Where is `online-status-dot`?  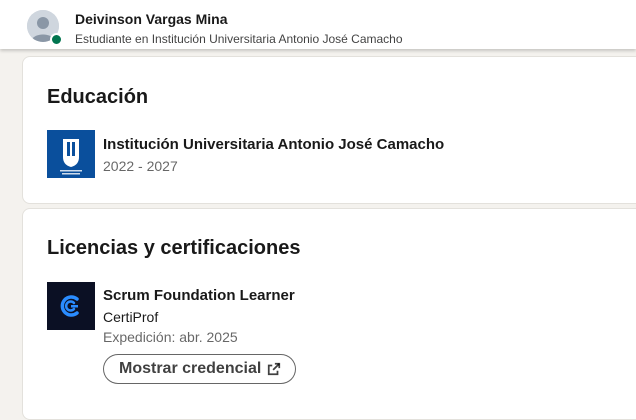 online-status-dot is located at coordinates (56, 39).